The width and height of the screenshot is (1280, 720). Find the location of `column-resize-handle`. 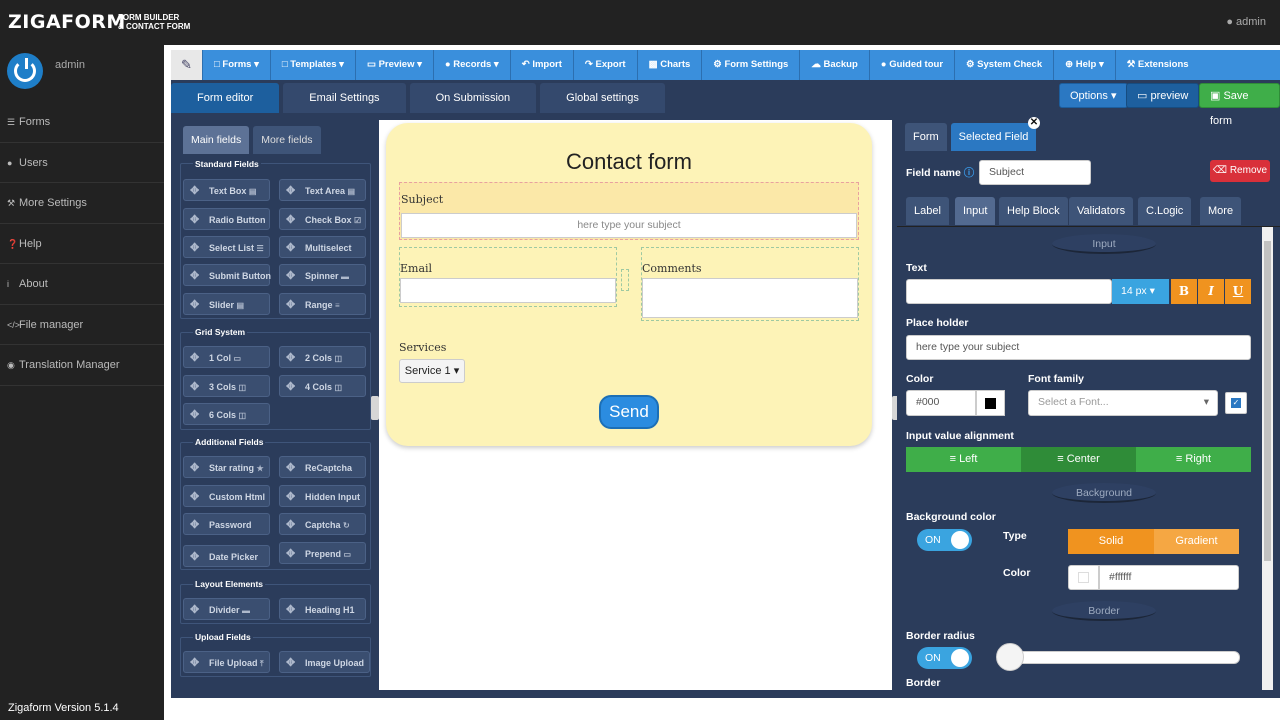

column-resize-handle is located at coordinates (625, 280).